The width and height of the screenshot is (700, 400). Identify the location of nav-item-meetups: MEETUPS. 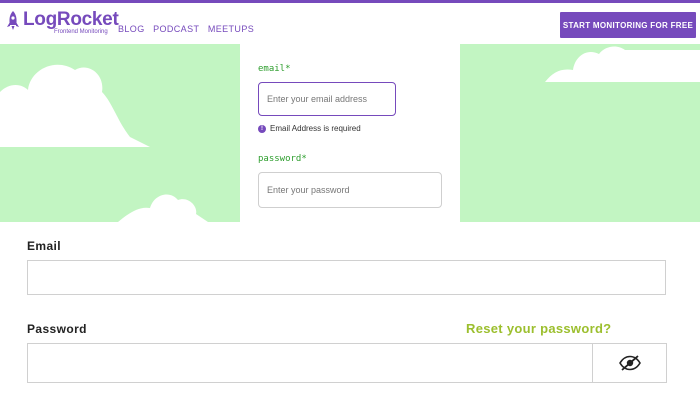
(231, 29).